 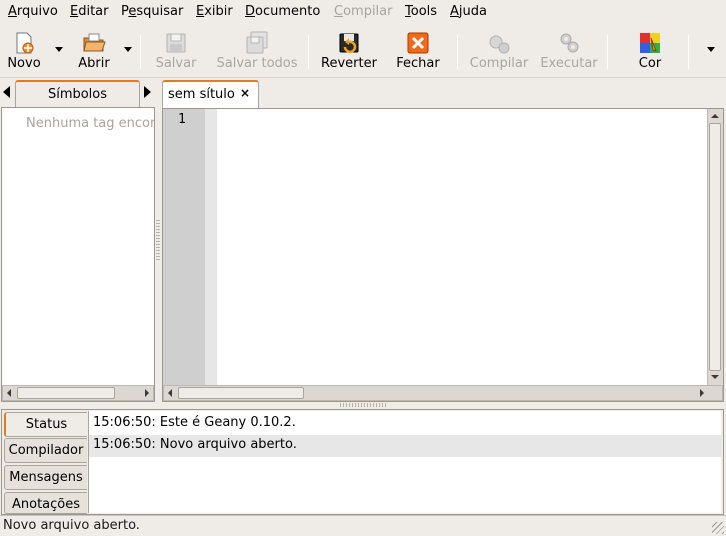 I want to click on symbols-panel: Nenhuma tag encon, so click(x=78, y=254).